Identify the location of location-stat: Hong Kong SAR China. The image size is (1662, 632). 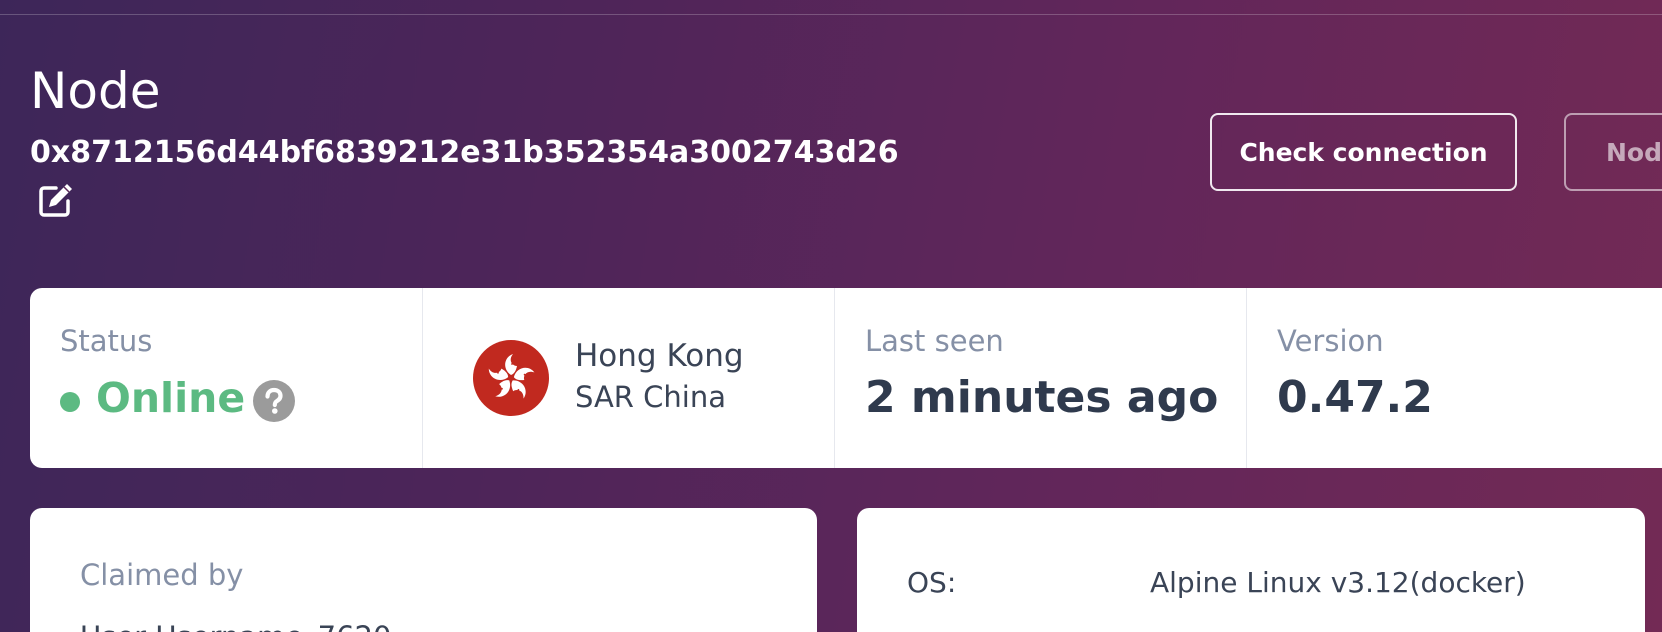
(629, 378).